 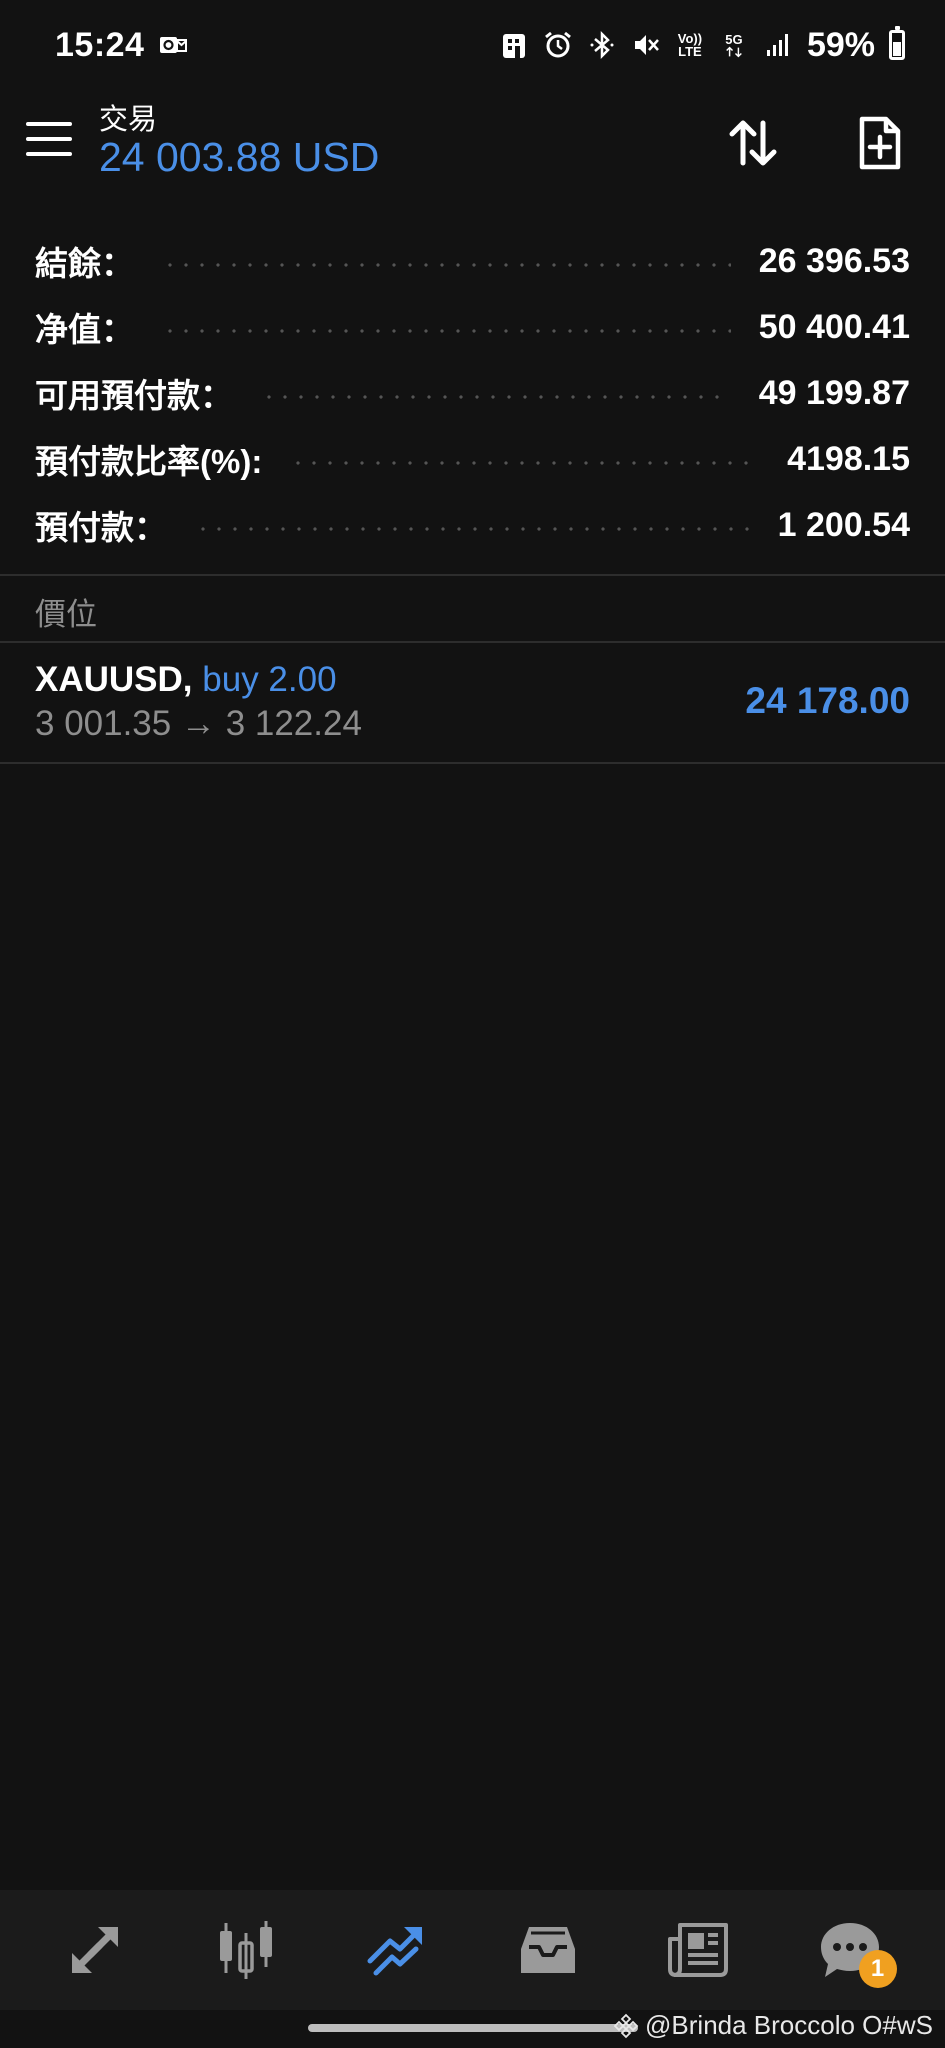 I want to click on summary-row-balance: 結餘： 26 396.53, so click(x=472, y=261).